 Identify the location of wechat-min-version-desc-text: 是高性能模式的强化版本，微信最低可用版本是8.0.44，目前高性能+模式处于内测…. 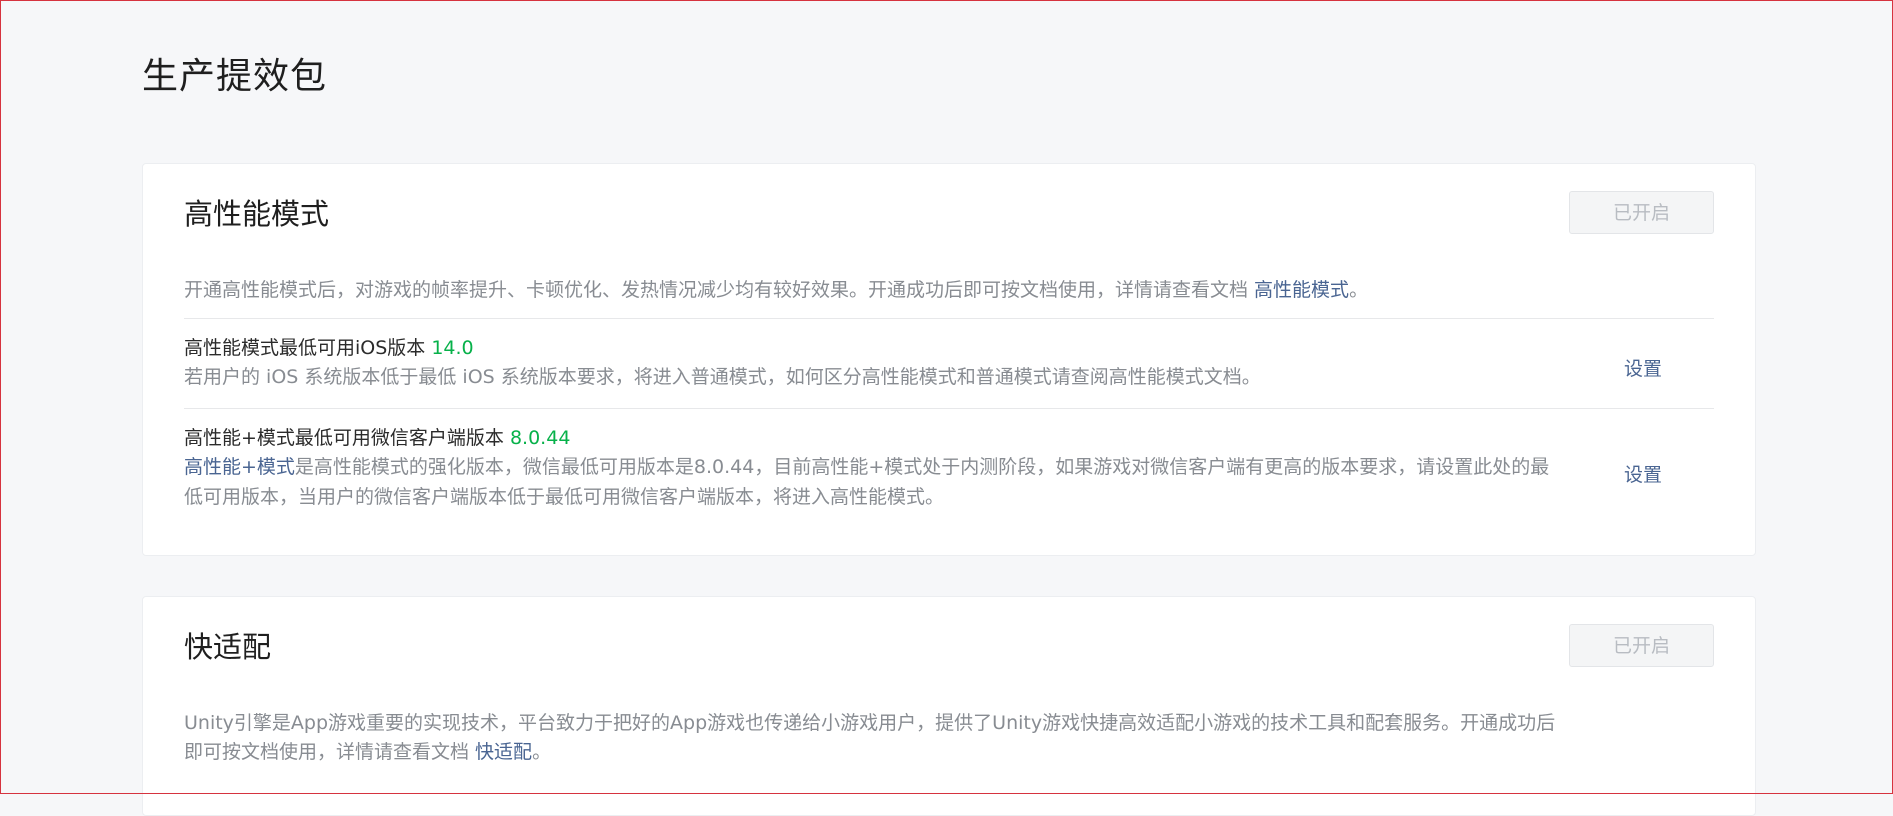
(867, 482).